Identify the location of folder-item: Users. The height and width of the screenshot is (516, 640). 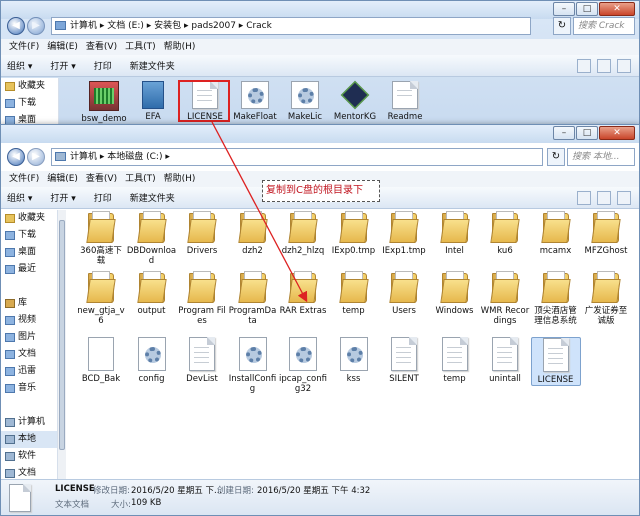
(404, 292).